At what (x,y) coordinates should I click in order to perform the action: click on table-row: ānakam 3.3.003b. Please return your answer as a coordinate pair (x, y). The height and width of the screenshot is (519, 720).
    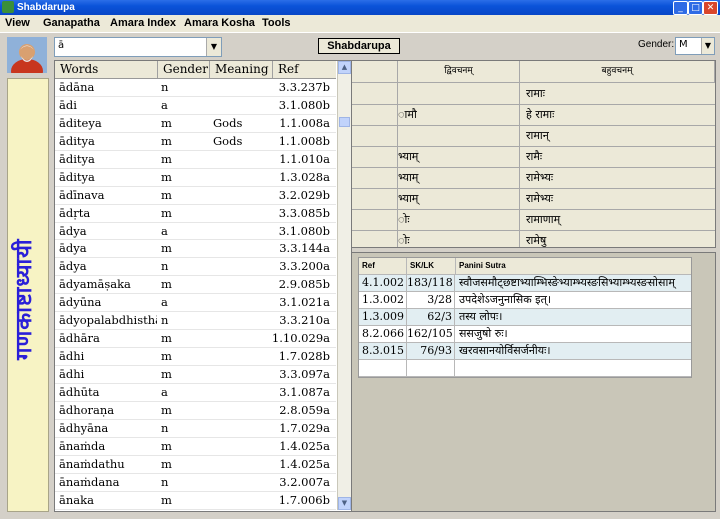
    Looking at the image, I should click on (195, 511).